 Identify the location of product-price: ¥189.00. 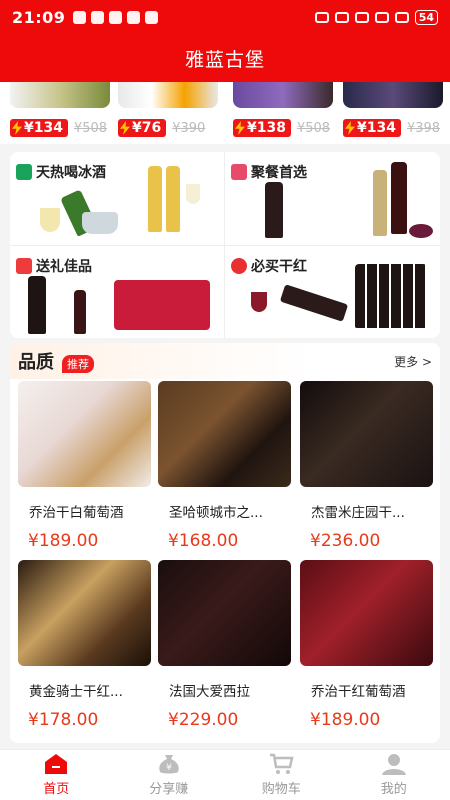
(63, 541).